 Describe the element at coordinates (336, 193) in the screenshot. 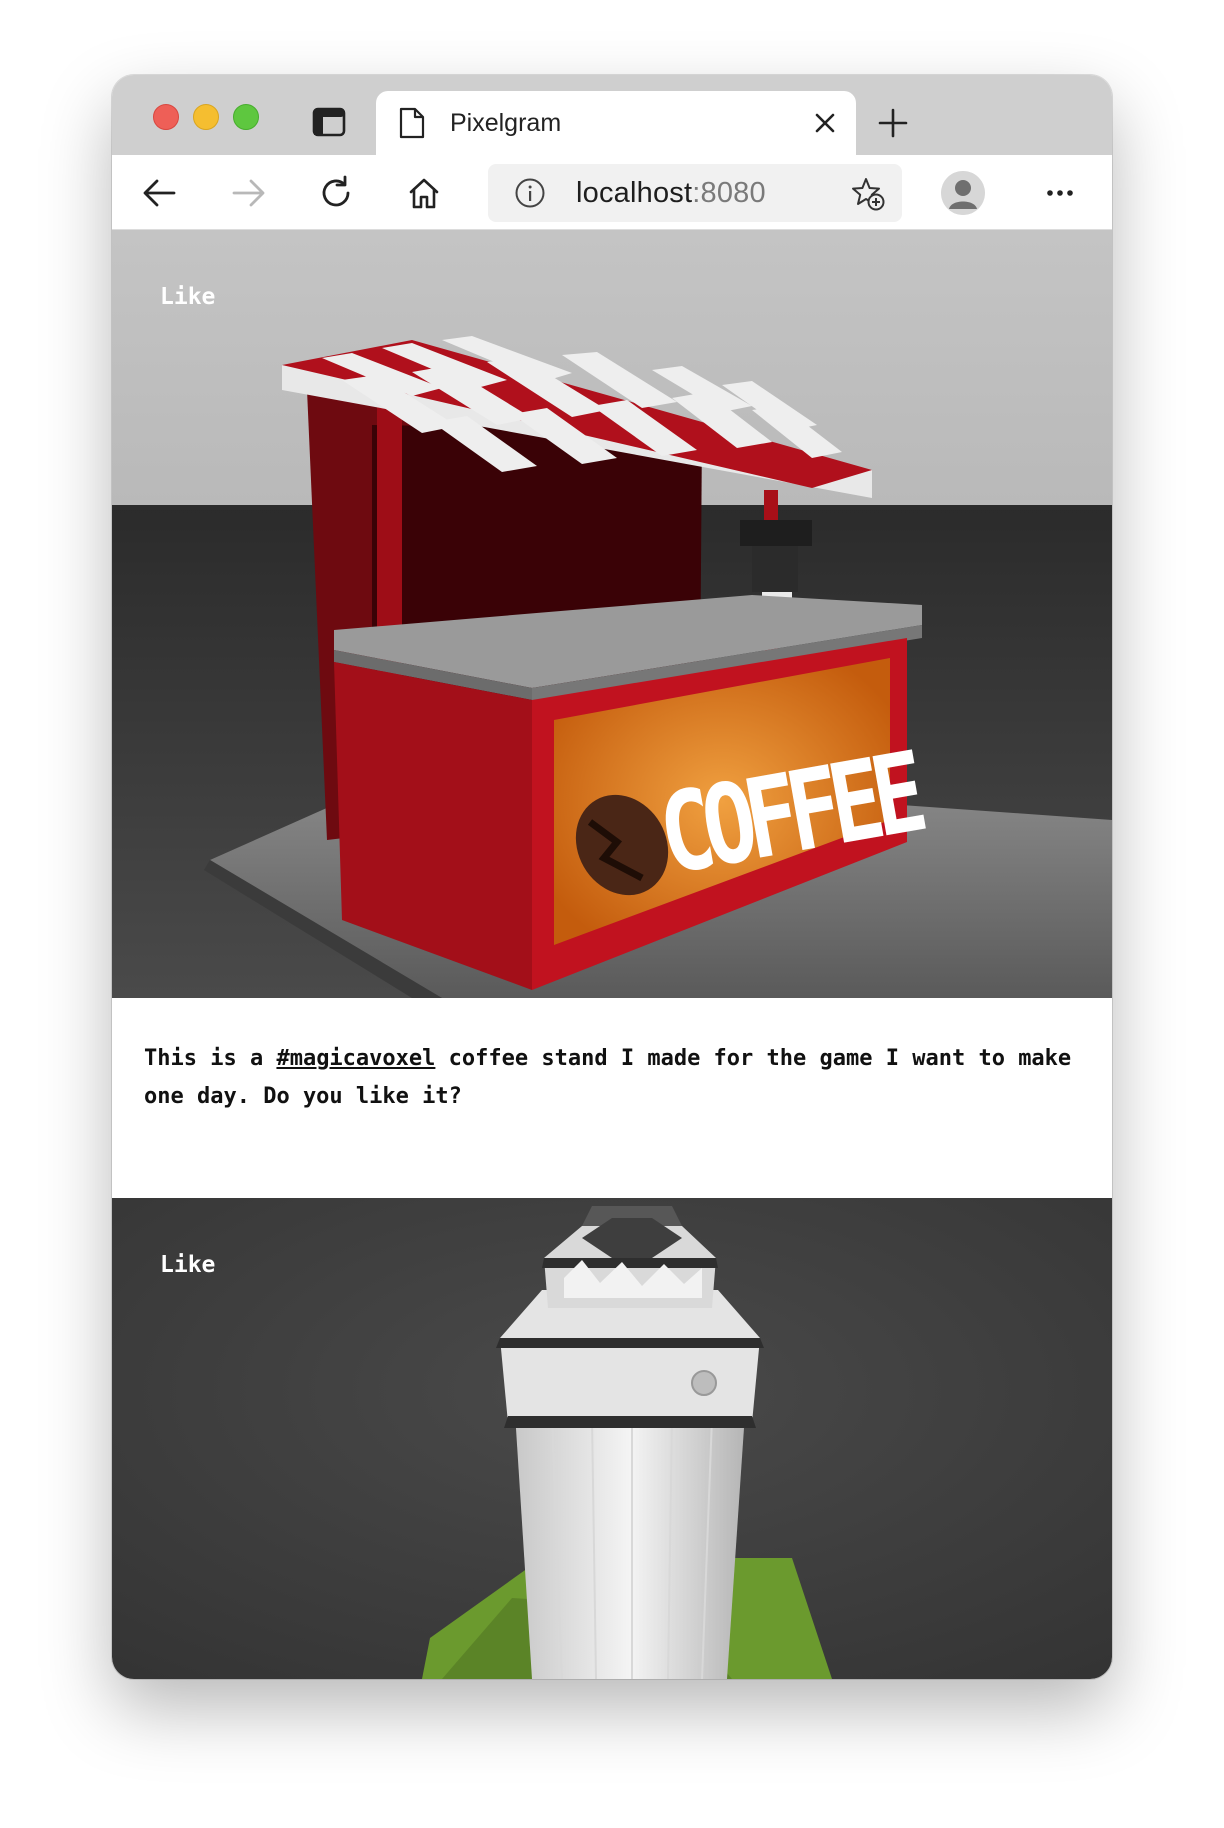

I see `reload-icon` at that location.